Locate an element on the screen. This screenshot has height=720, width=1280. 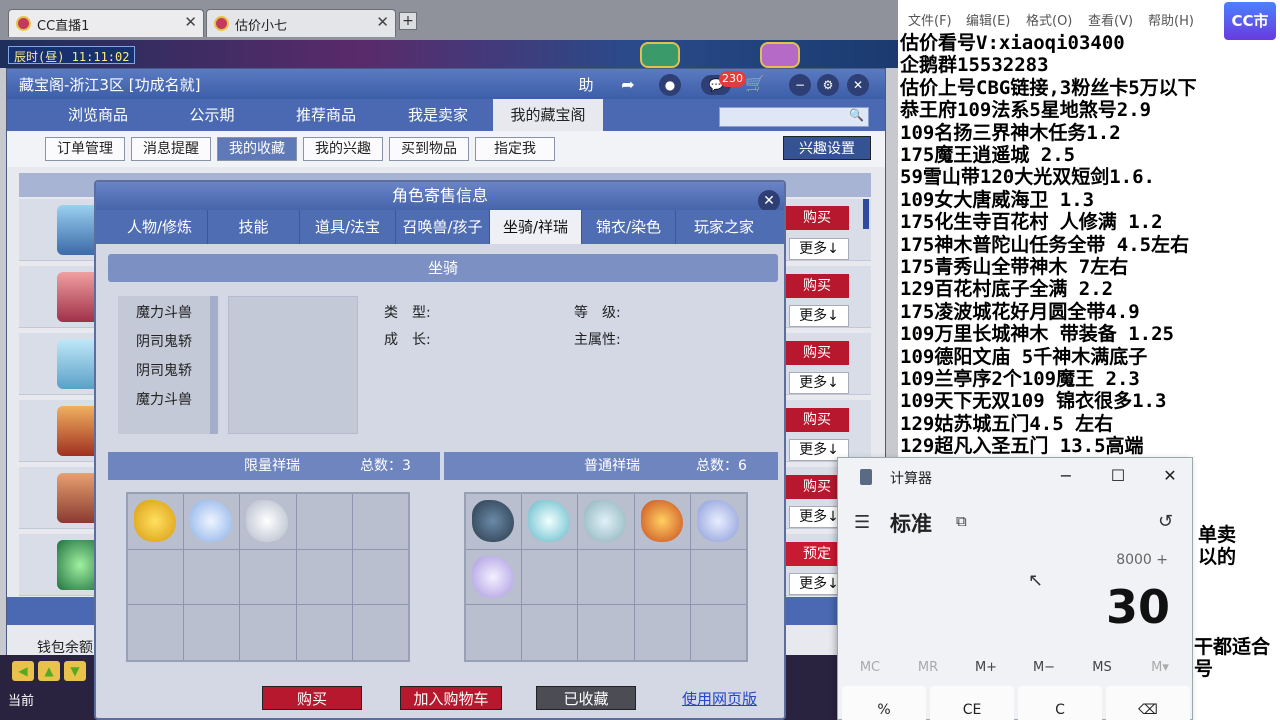
spirit-icon is located at coordinates (605, 521).